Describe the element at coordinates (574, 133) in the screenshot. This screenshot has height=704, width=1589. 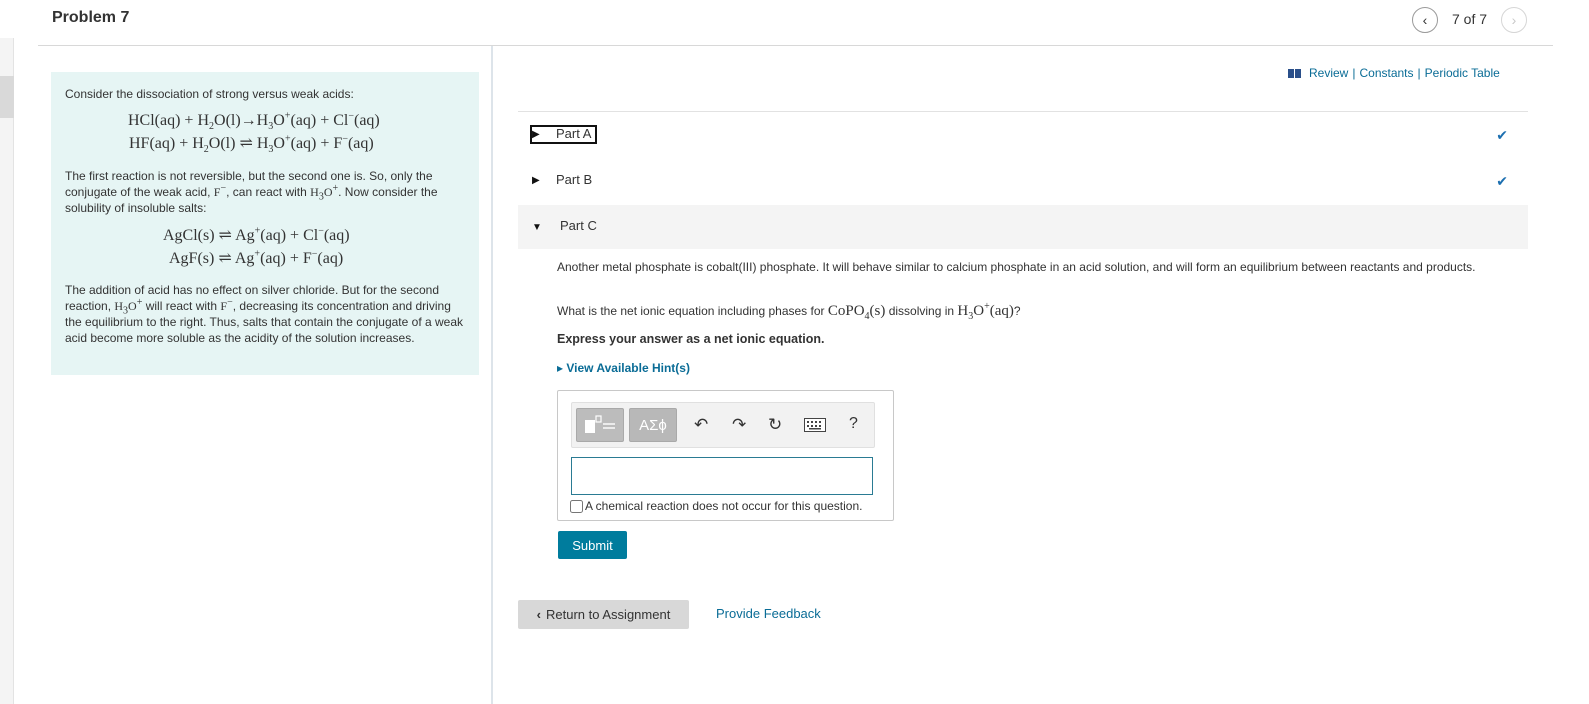
I see `part-label: Part A` at that location.